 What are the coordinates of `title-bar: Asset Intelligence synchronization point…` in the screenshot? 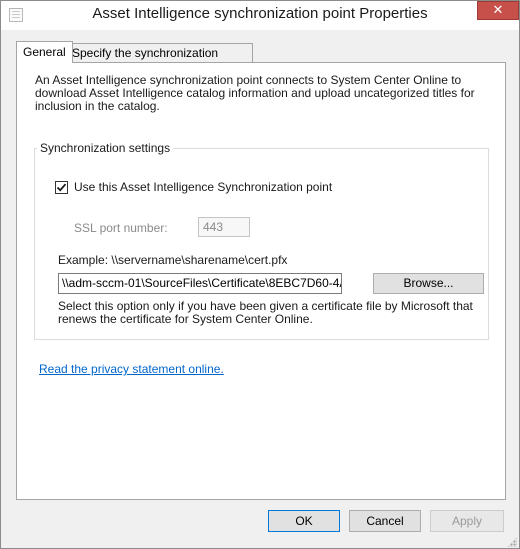 It's located at (260, 15).